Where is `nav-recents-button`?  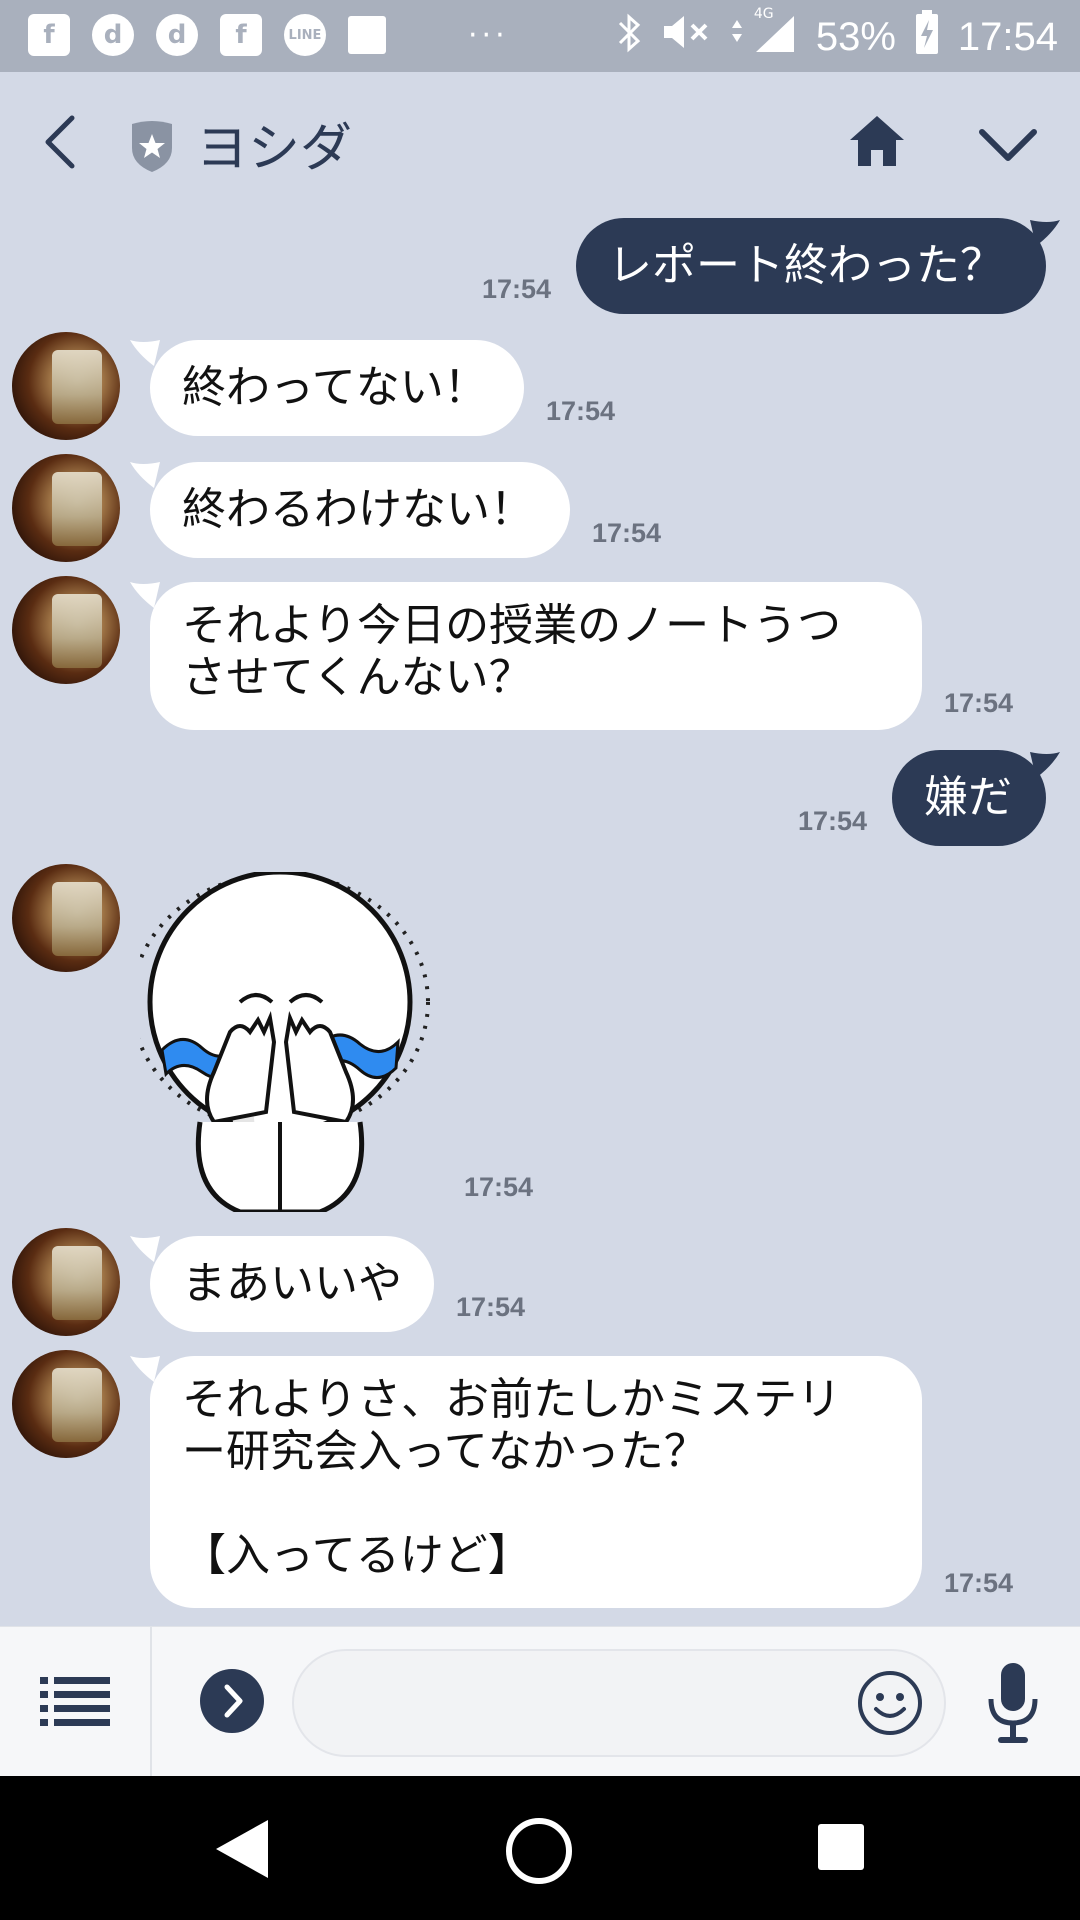
nav-recents-button is located at coordinates (841, 1847).